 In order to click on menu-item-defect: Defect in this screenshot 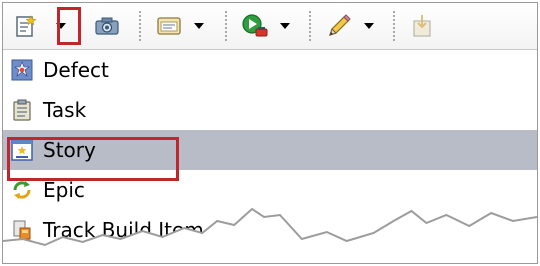, I will do `click(270, 70)`.